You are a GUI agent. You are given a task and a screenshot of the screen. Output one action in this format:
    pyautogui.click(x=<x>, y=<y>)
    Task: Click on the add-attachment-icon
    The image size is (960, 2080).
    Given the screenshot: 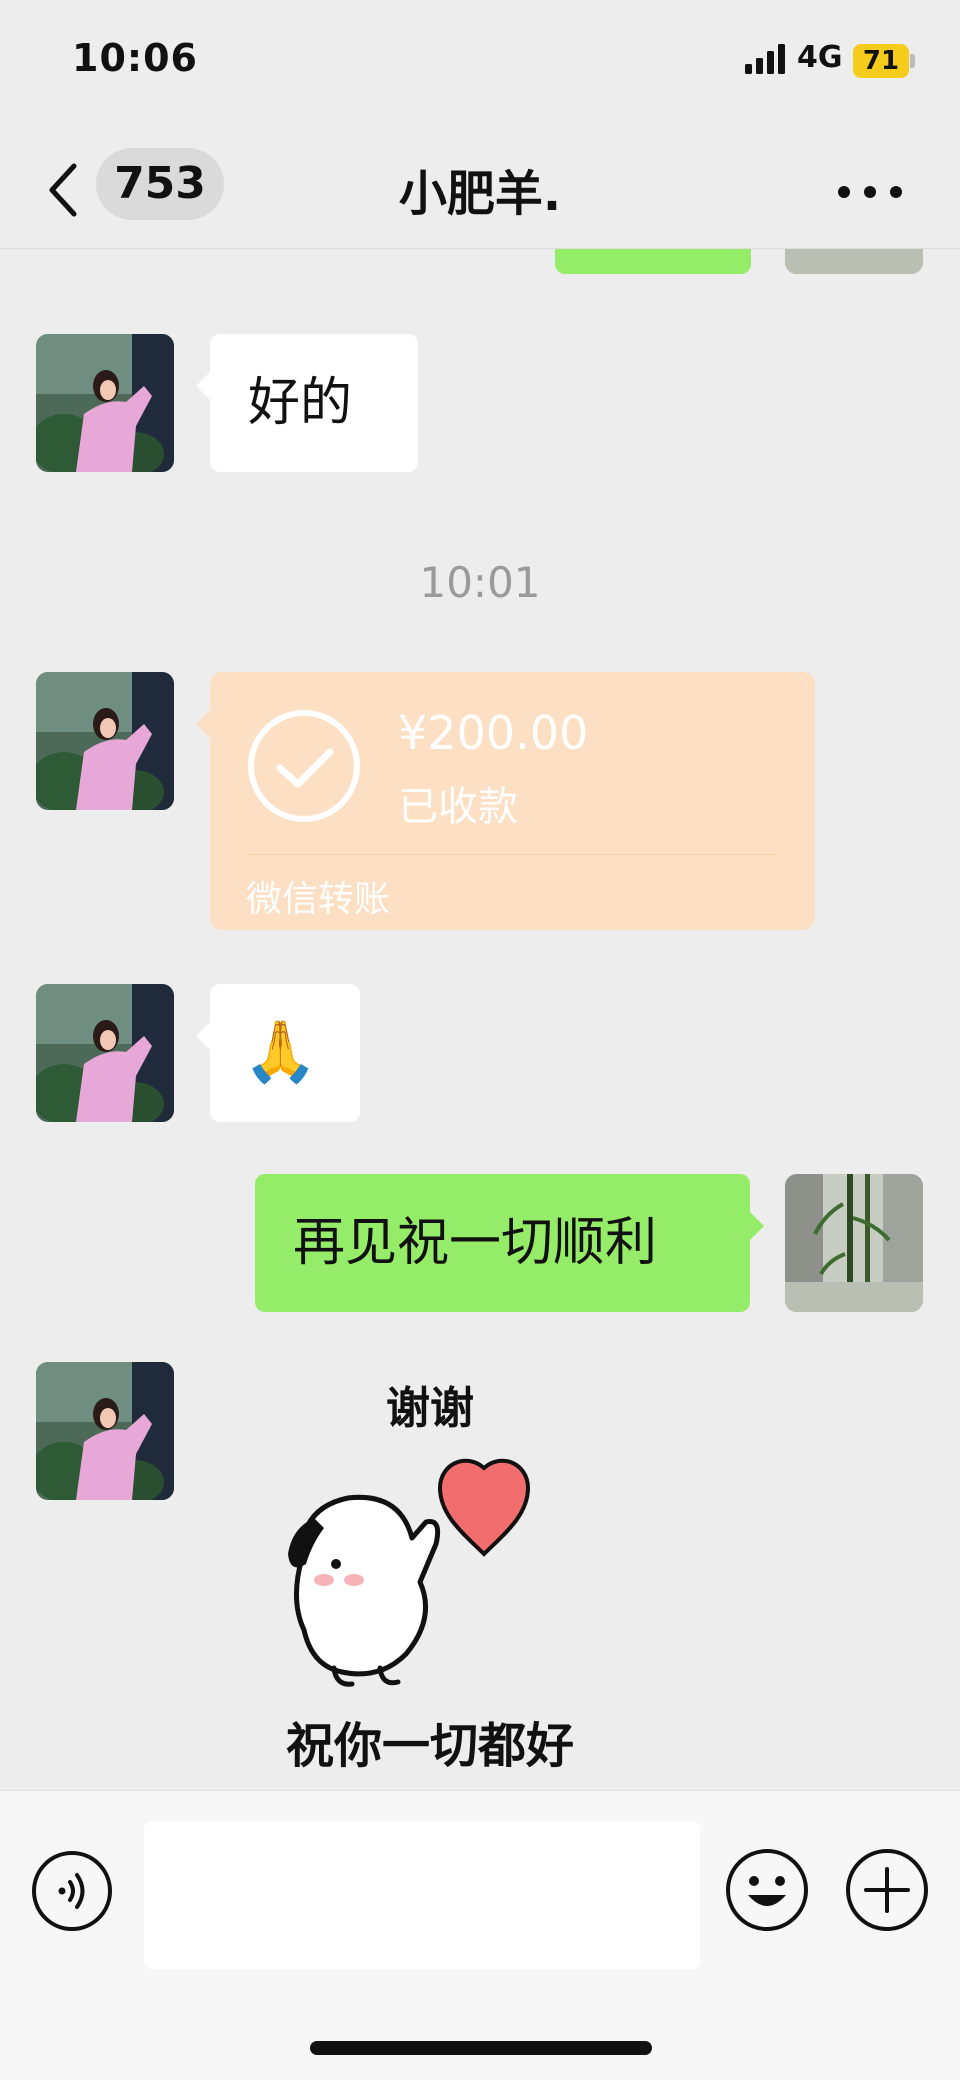 What is the action you would take?
    pyautogui.click(x=887, y=1890)
    